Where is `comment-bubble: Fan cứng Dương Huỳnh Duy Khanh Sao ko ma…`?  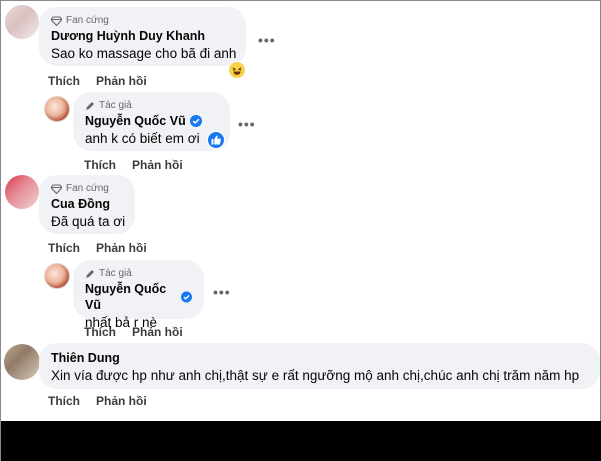
comment-bubble: Fan cứng Dương Huỳnh Duy Khanh Sao ko ma… is located at coordinates (142, 36).